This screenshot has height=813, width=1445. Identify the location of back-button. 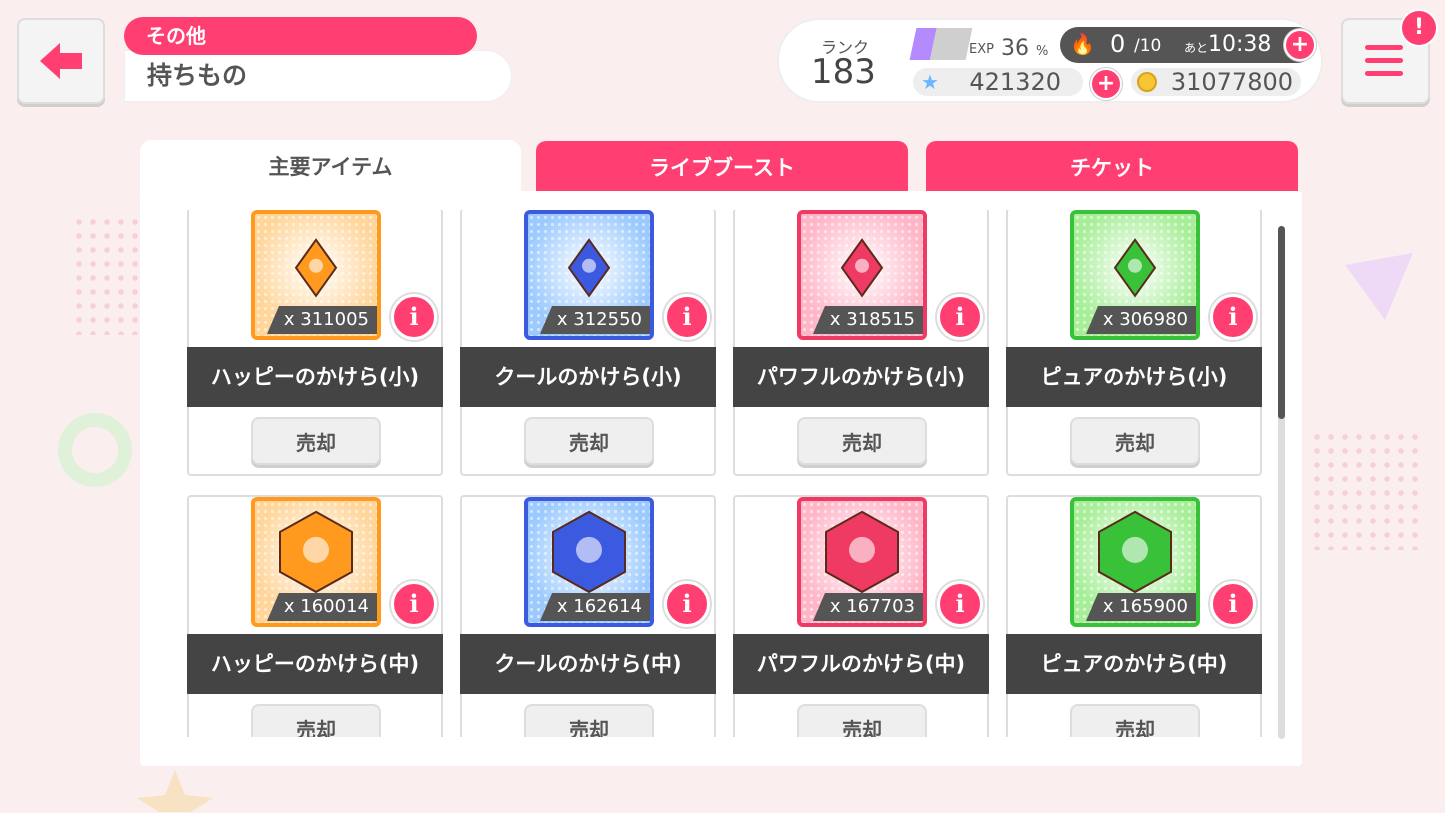
(61, 61).